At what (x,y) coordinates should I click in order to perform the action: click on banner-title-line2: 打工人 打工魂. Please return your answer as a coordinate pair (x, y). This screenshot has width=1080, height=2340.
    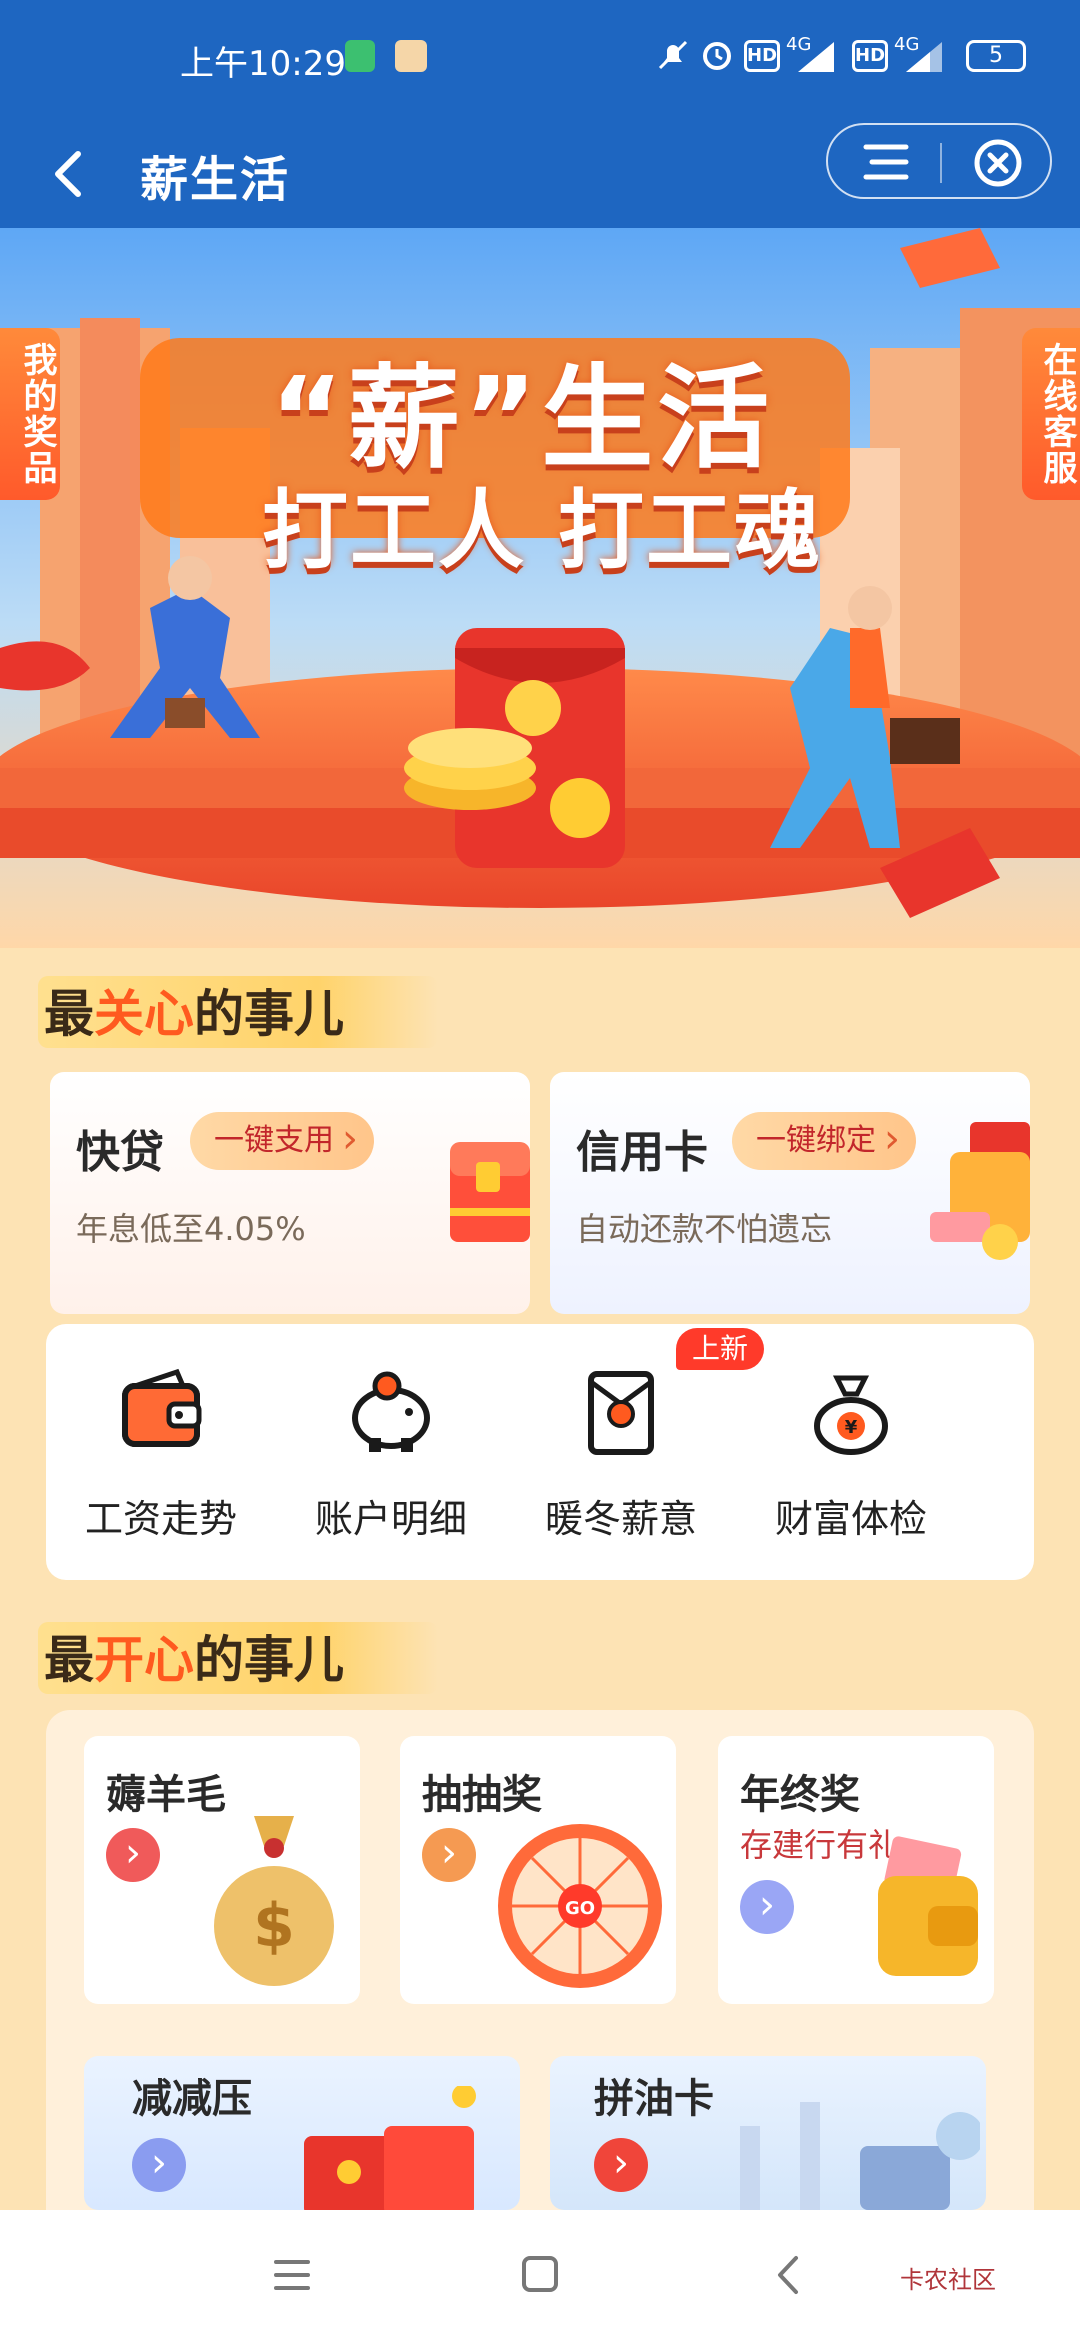
    Looking at the image, I should click on (542, 531).